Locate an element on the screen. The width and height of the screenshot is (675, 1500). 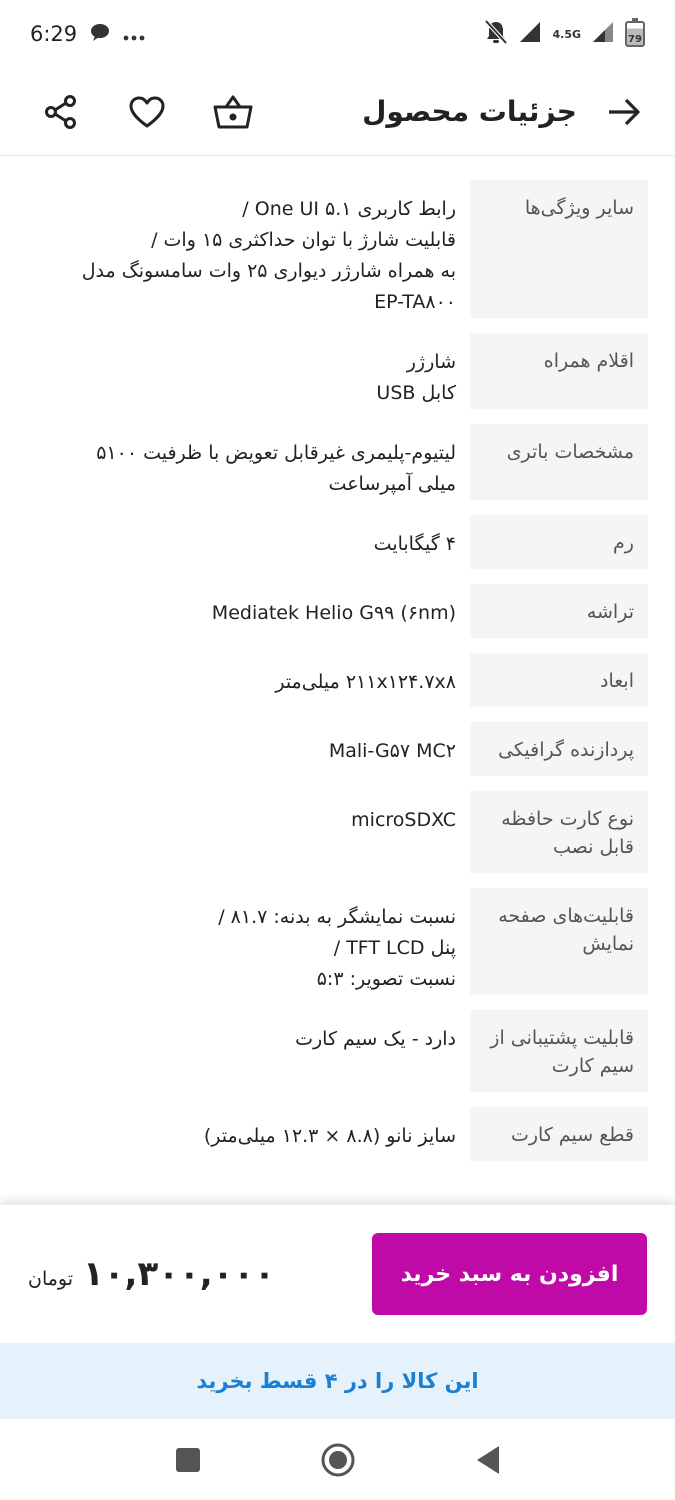
spec-row: ۲۱۱x۱۲۴.۷x۸ میلی‌متر ابعاد is located at coordinates (337, 680).